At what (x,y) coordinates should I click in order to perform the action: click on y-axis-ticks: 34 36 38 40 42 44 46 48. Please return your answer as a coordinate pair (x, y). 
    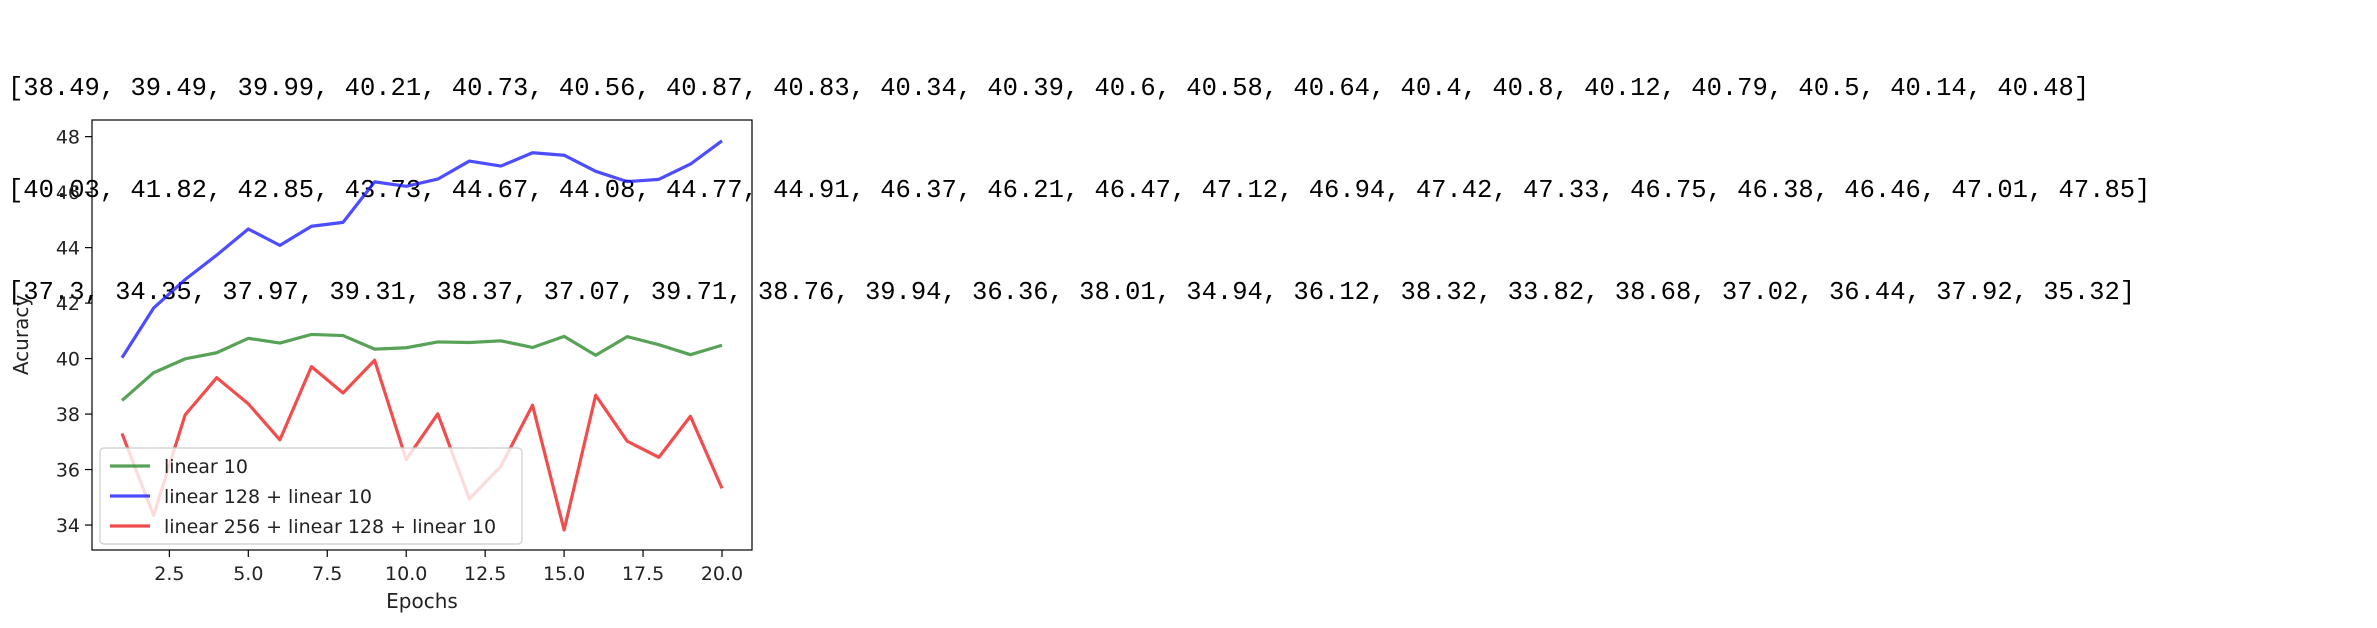
    Looking at the image, I should click on (74, 332).